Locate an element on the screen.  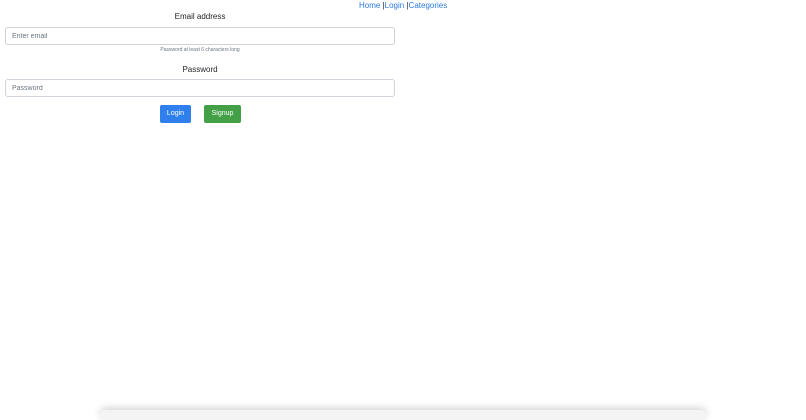
nav-home-link: Home is located at coordinates (369, 5).